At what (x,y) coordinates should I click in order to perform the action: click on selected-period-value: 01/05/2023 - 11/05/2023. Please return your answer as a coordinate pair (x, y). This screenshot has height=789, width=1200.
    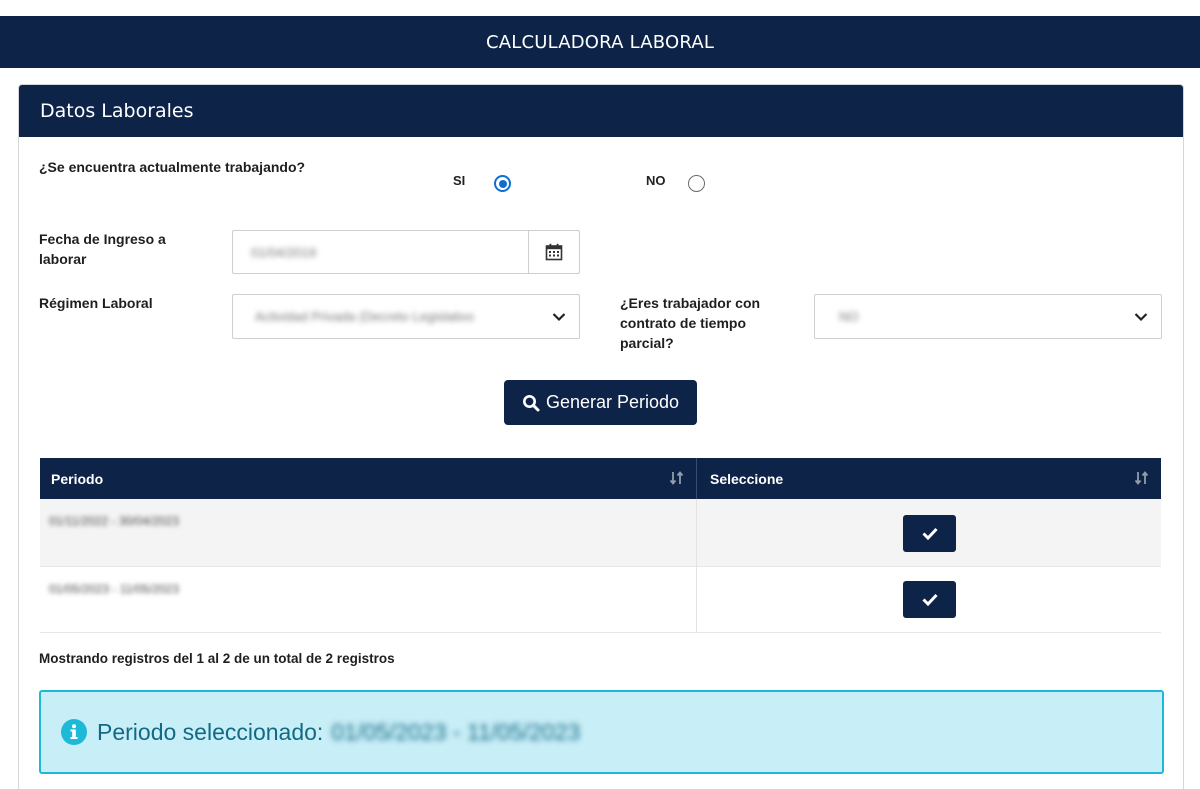
    Looking at the image, I should click on (456, 731).